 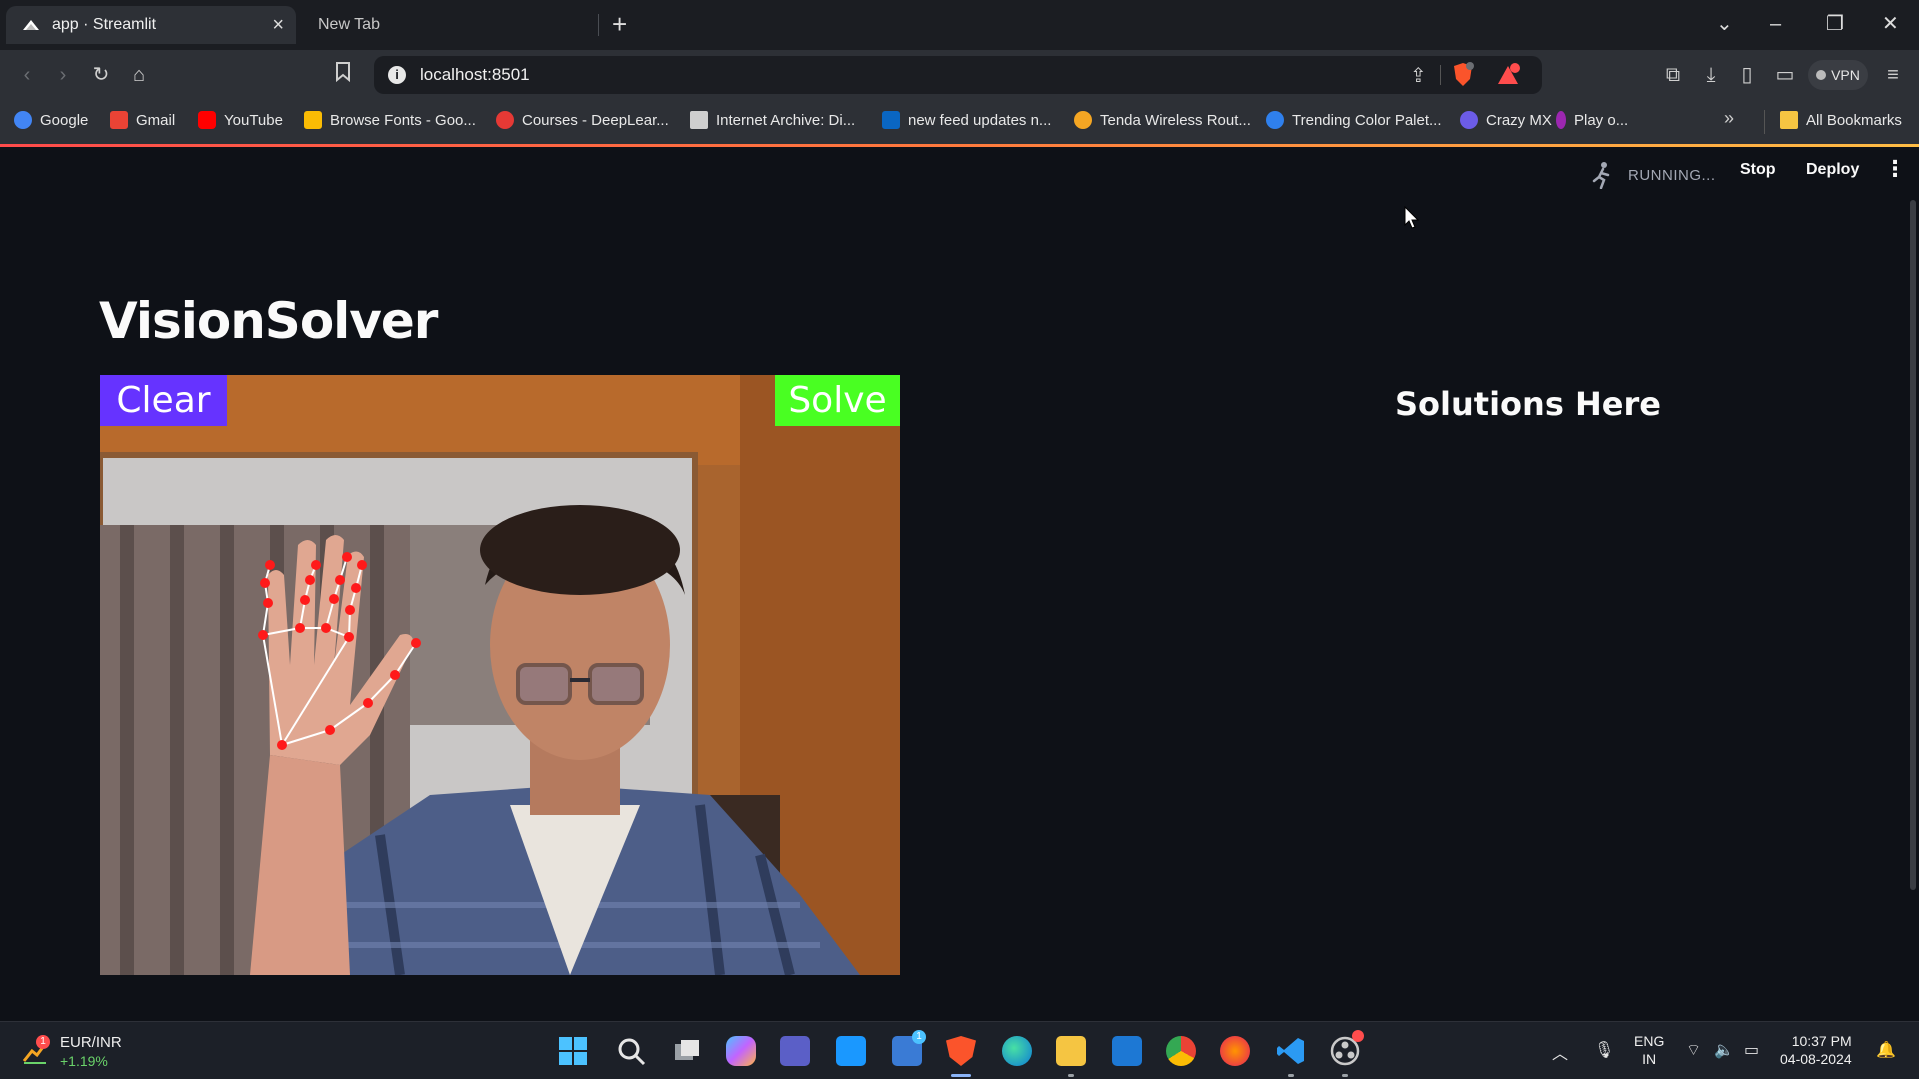 What do you see at coordinates (1181, 1051) in the screenshot?
I see `chrome-icon` at bounding box center [1181, 1051].